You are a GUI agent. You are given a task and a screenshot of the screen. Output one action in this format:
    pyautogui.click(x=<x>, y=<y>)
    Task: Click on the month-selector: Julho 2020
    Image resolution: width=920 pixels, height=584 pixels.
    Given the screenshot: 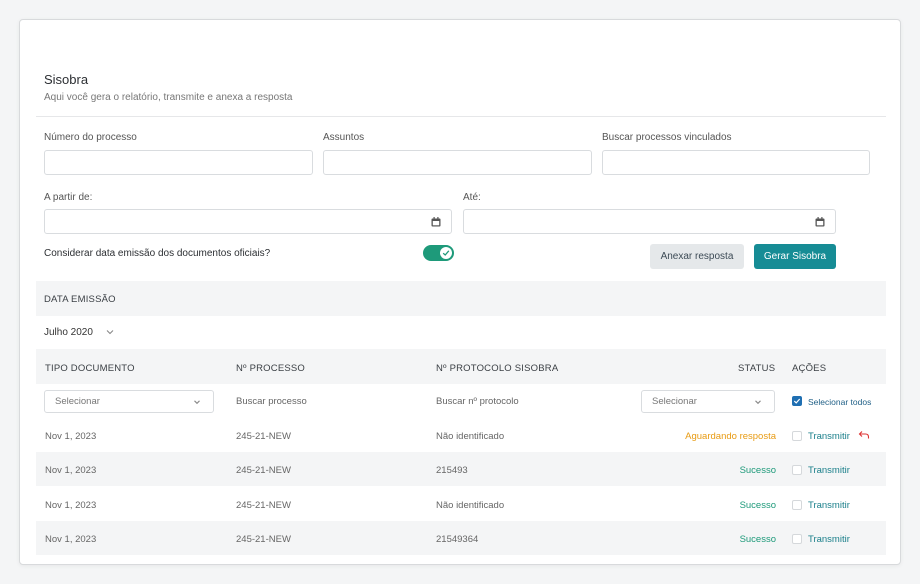 What is the action you would take?
    pyautogui.click(x=79, y=332)
    